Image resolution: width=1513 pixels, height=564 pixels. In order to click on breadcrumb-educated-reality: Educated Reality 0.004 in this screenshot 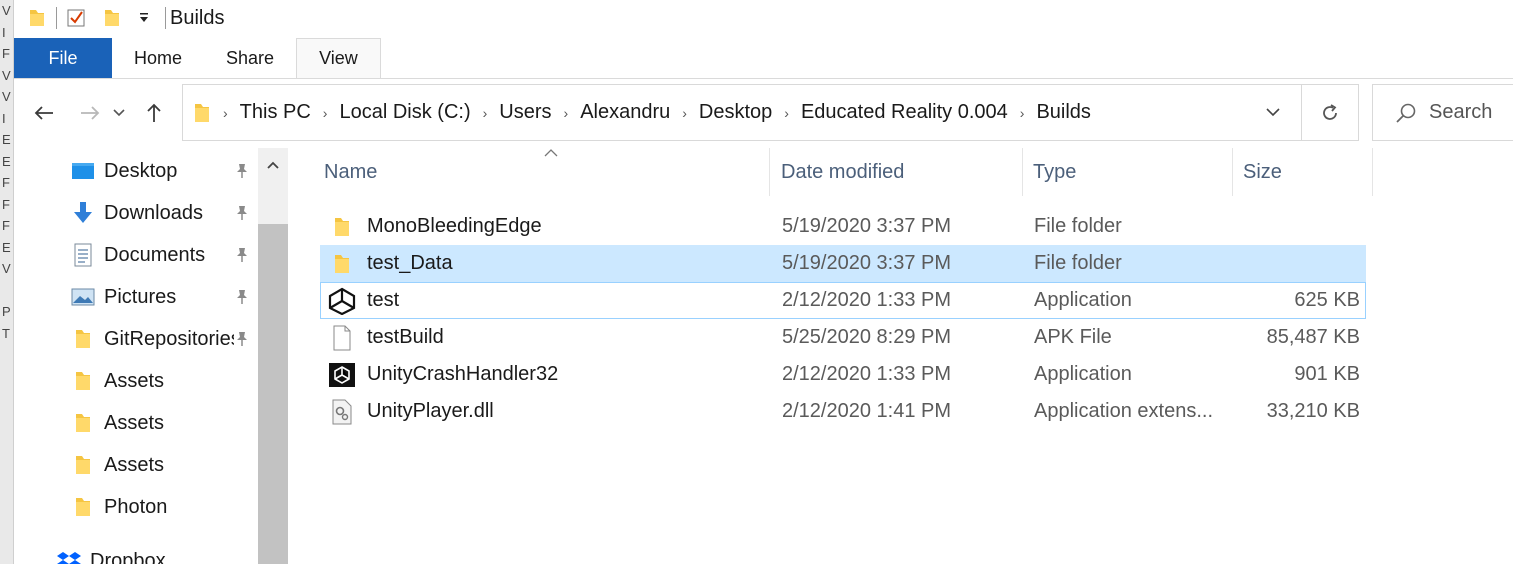, I will do `click(904, 112)`.